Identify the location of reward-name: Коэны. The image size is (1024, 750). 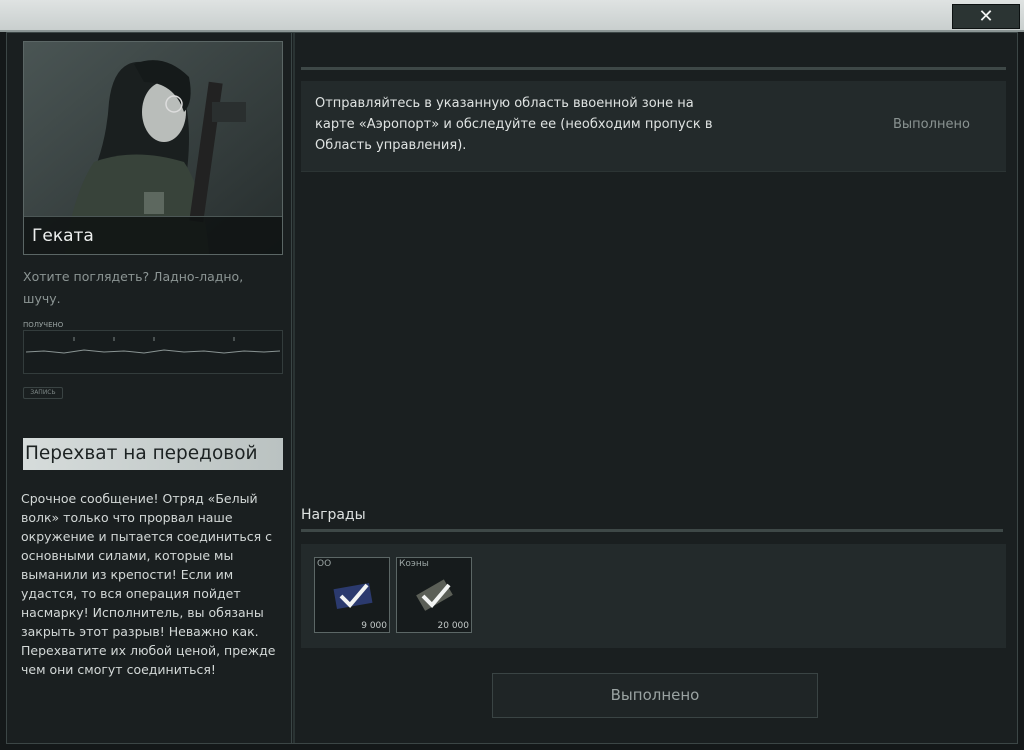
(414, 564).